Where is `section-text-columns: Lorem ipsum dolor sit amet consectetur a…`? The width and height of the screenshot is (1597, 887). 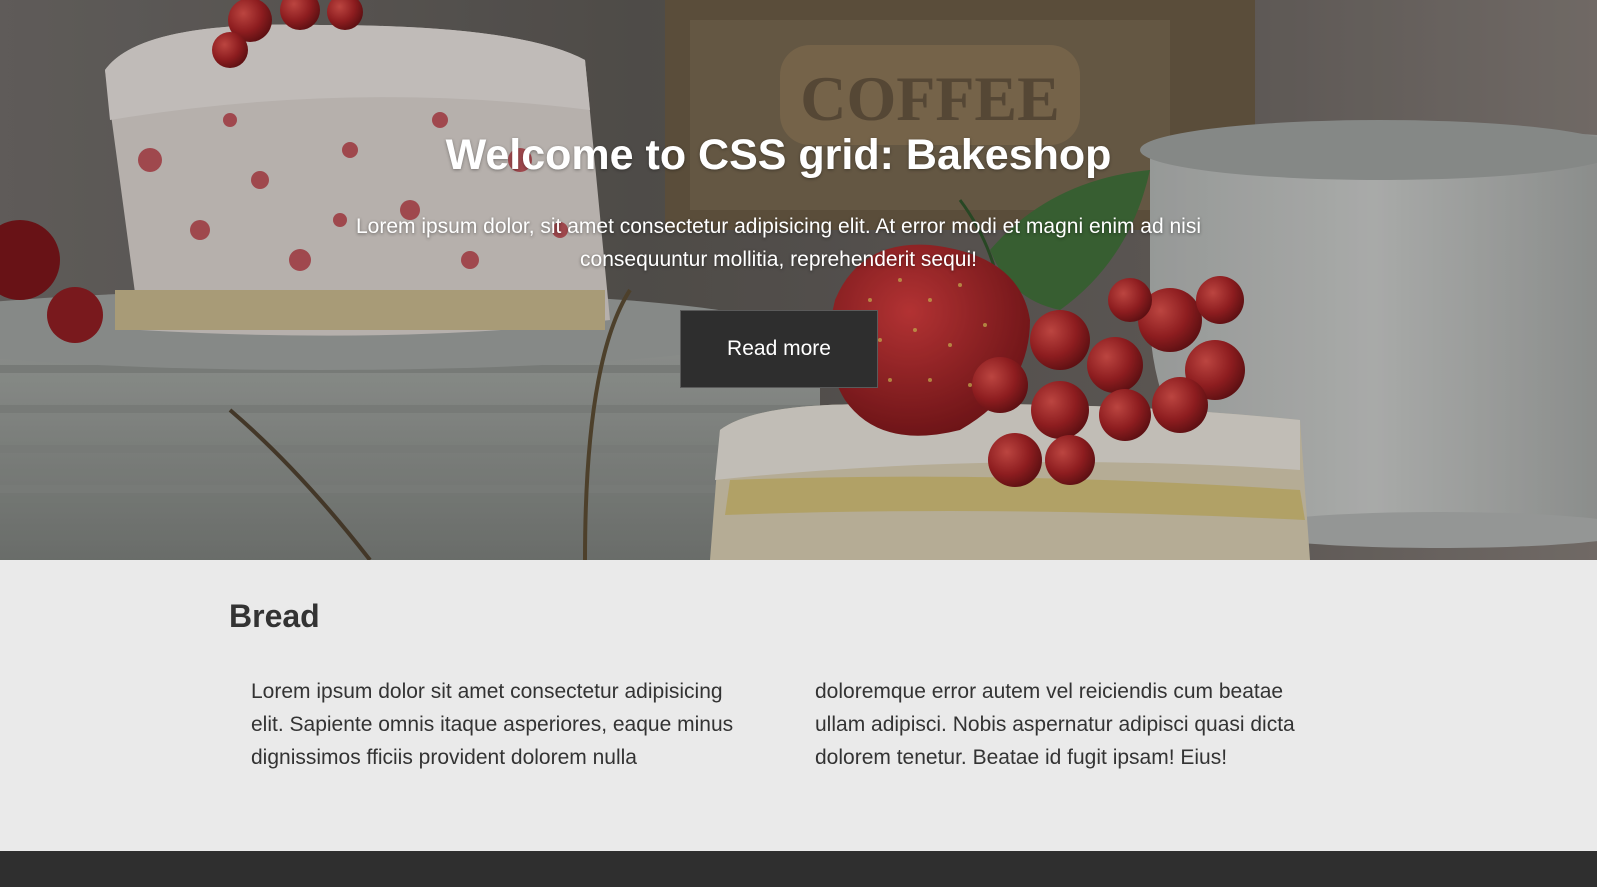
section-text-columns: Lorem ipsum dolor sit amet consectetur a… is located at coordinates (776, 724).